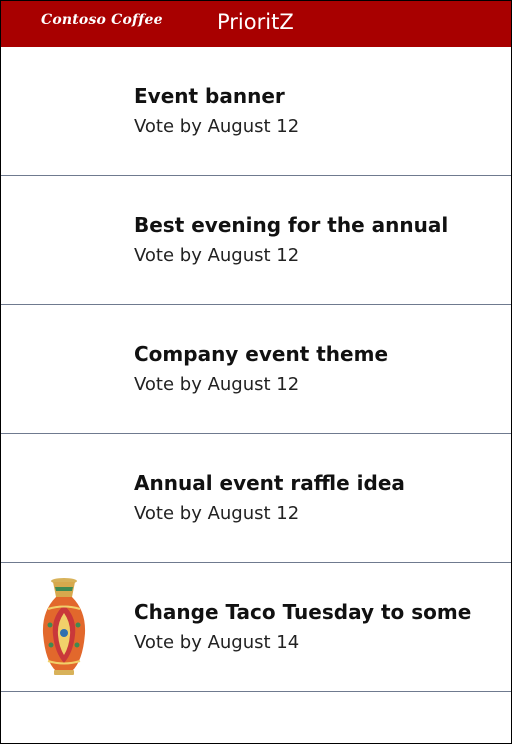 This screenshot has width=512, height=744. Describe the element at coordinates (209, 96) in the screenshot. I see `item-title: Event banner` at that location.